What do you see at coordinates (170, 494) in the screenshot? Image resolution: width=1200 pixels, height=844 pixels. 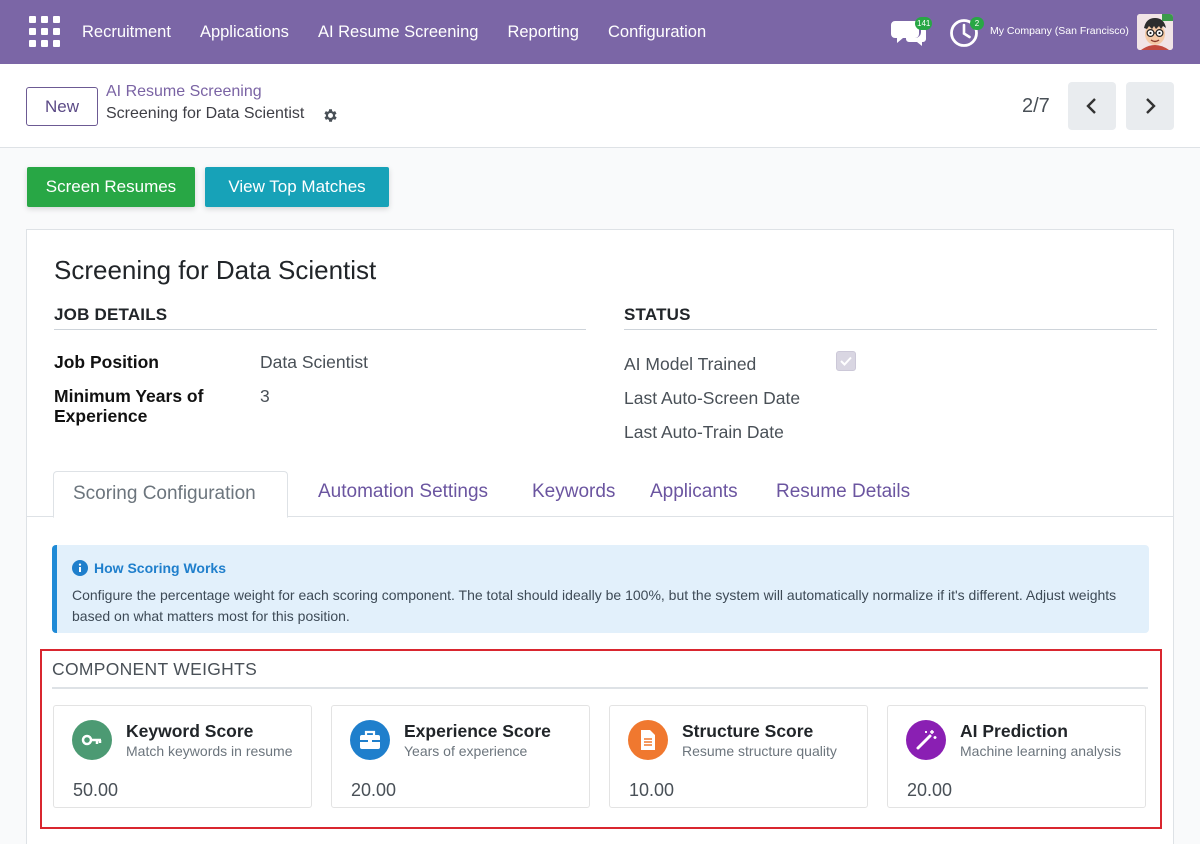 I see `tab-scoring-configuration: Scoring Configuration` at bounding box center [170, 494].